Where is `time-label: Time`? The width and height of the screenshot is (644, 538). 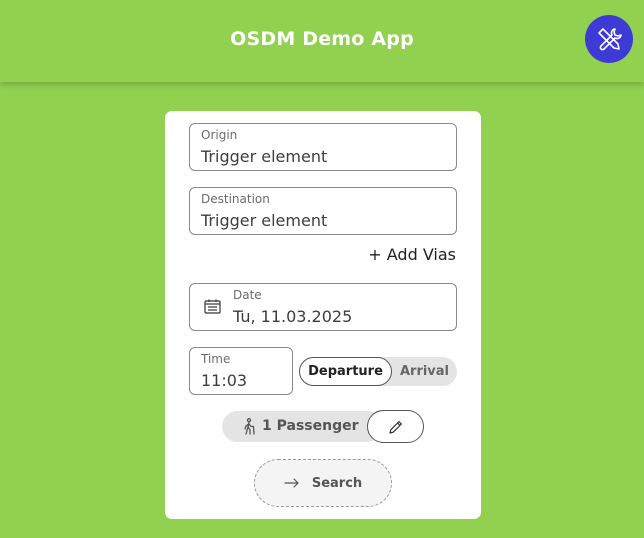
time-label: Time is located at coordinates (216, 359).